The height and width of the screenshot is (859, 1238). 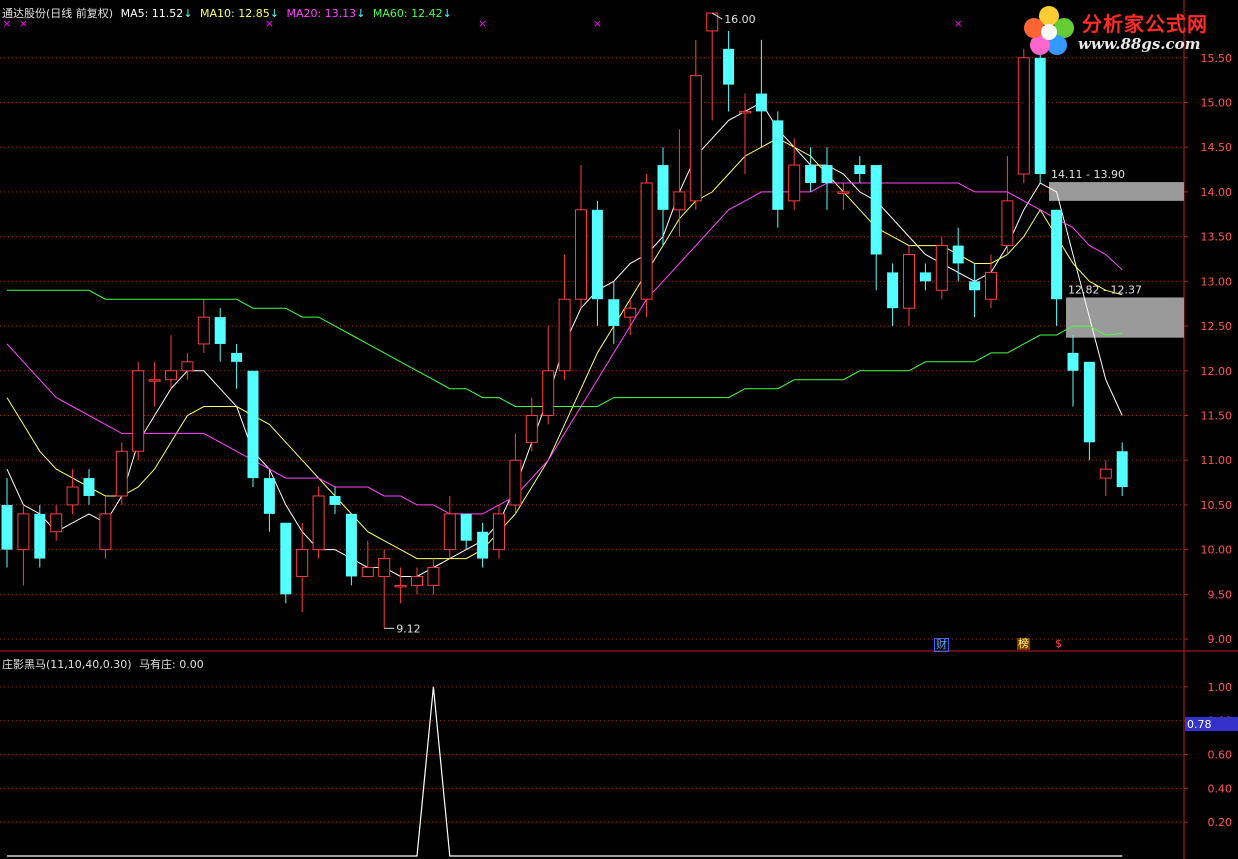 What do you see at coordinates (1139, 44) in the screenshot?
I see `logo-url: www.88gs.com` at bounding box center [1139, 44].